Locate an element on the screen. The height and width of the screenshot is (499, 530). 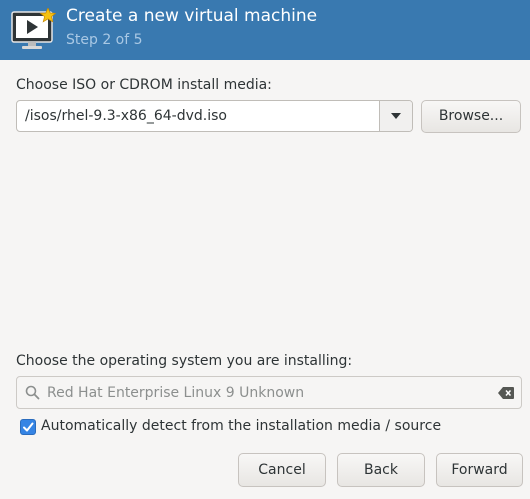
cancel-button: Cancel is located at coordinates (282, 470).